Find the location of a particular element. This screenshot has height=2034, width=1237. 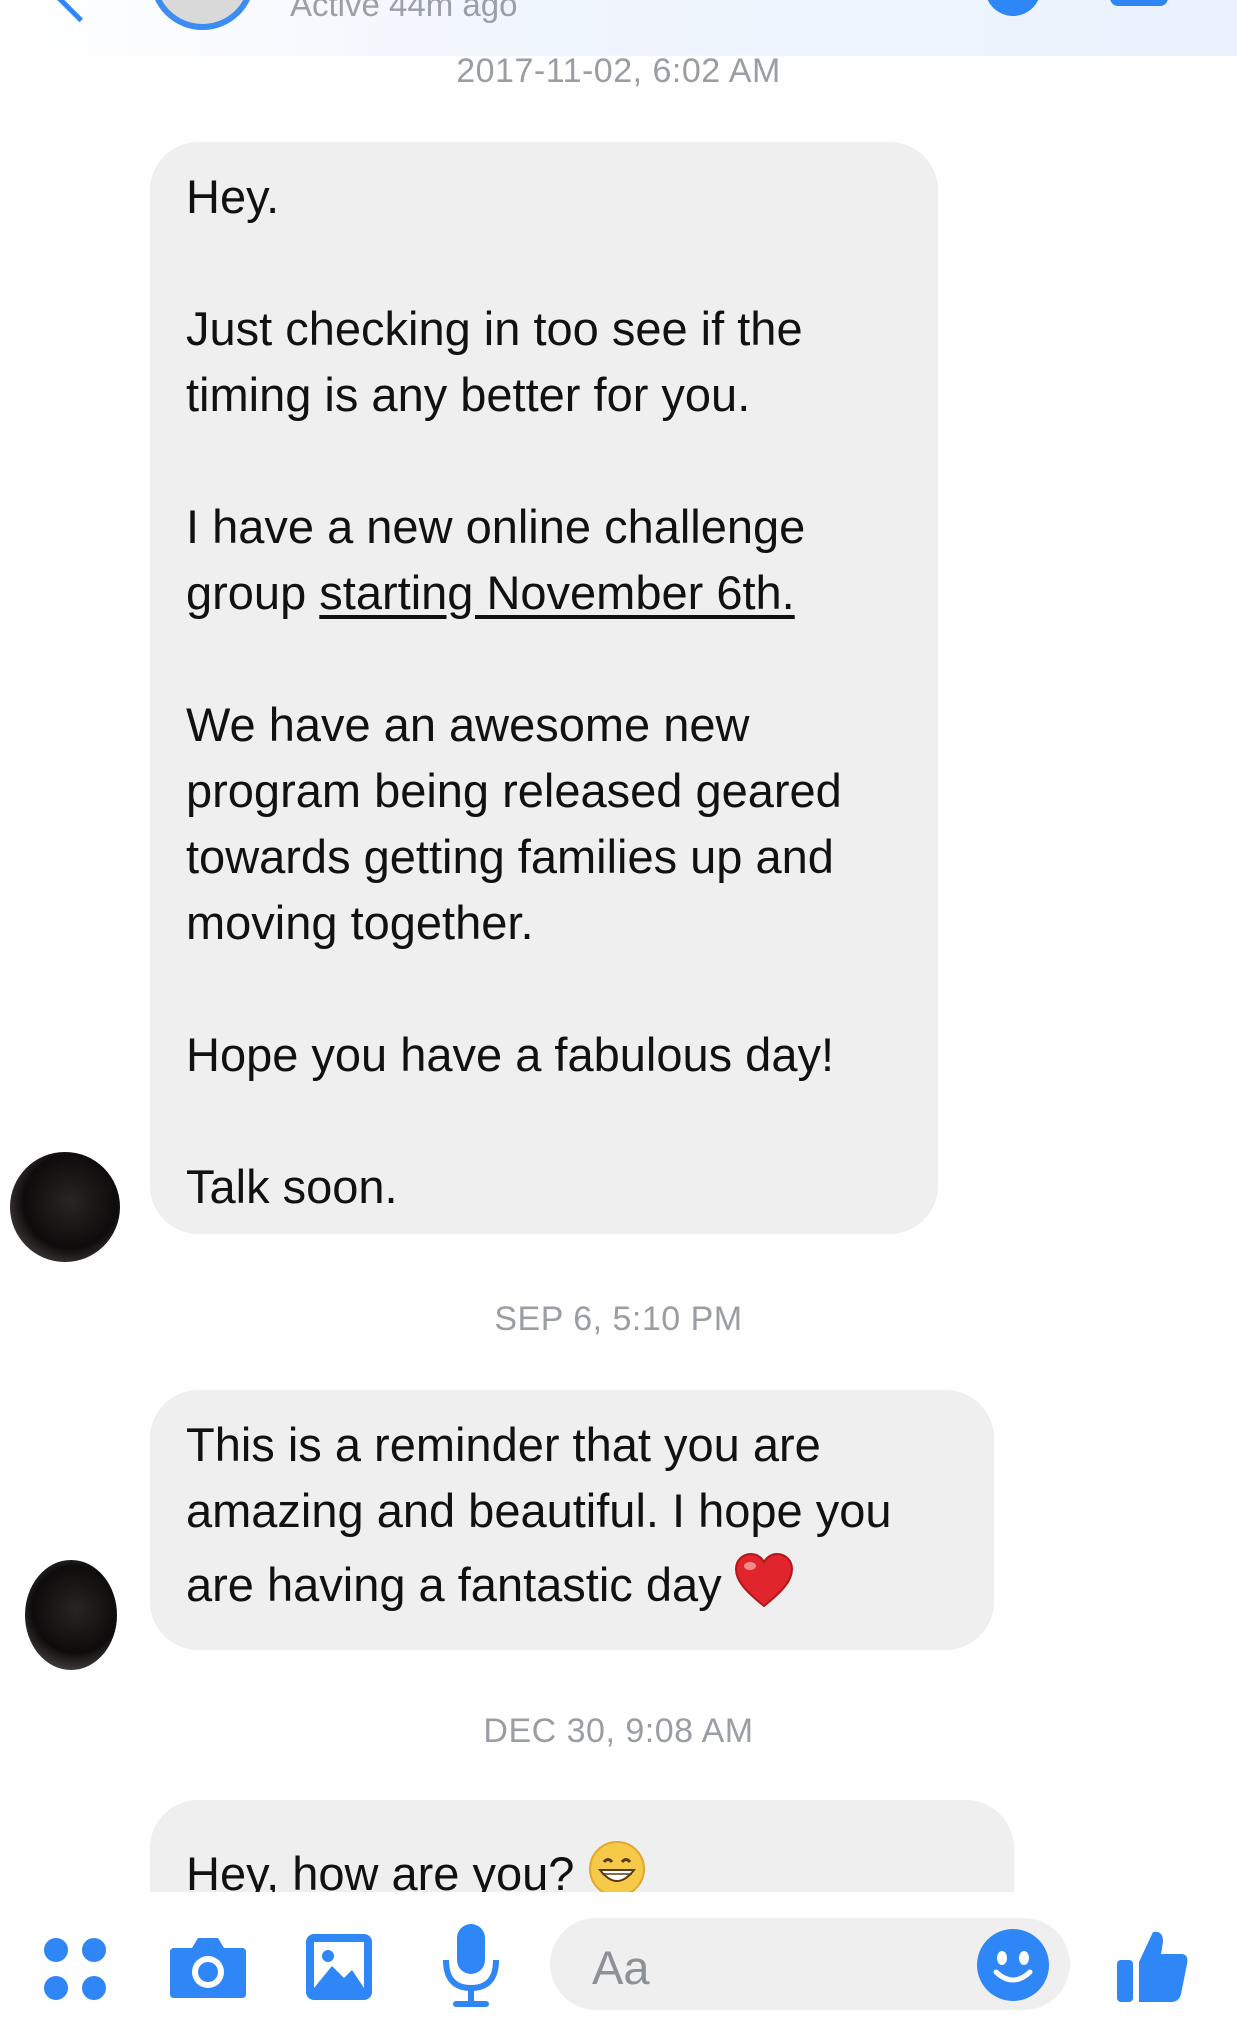

gallery-icon is located at coordinates (339, 1969).